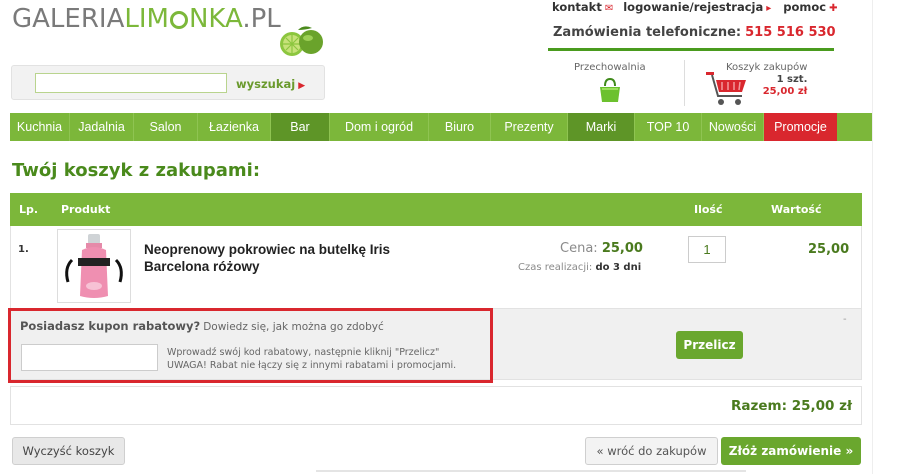  I want to click on footer-divider, so click(531, 471).